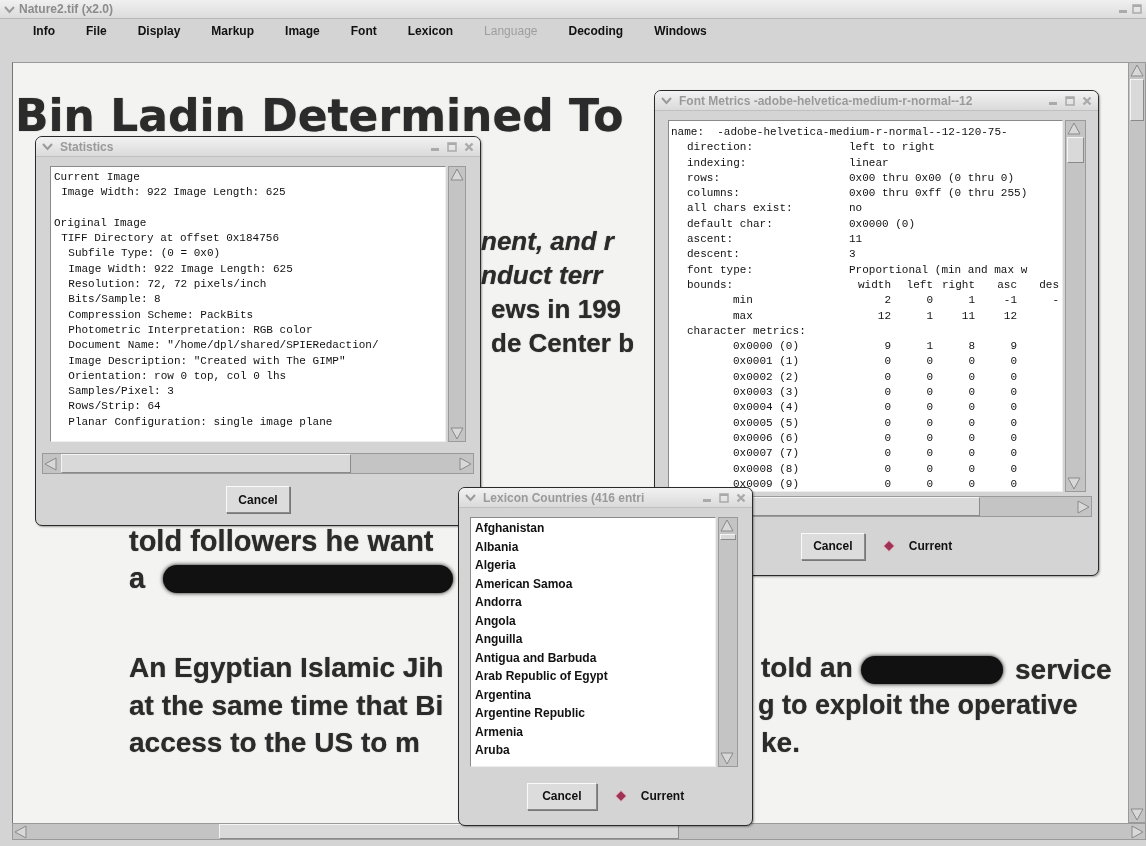 This screenshot has height=846, width=1146. What do you see at coordinates (595, 602) in the screenshot?
I see `list-item: Andorra` at bounding box center [595, 602].